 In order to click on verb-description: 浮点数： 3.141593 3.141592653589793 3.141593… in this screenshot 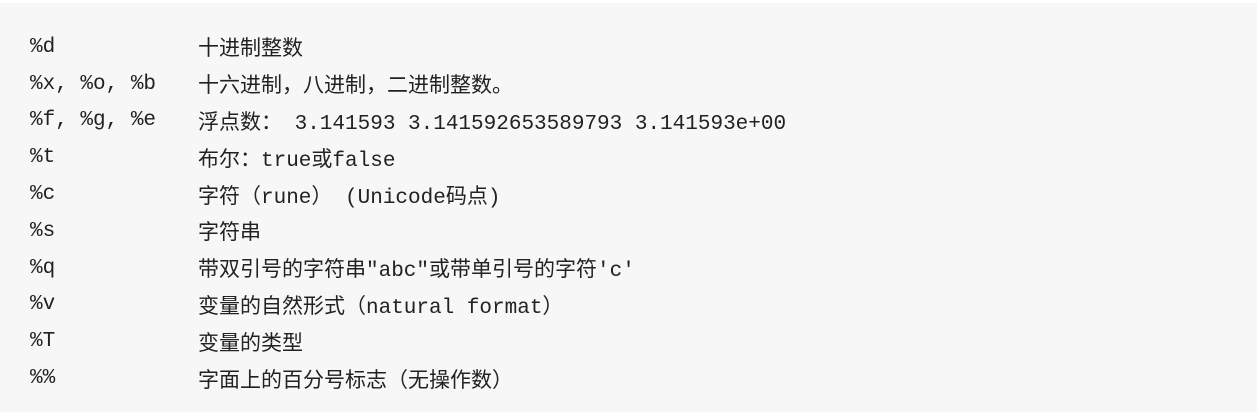, I will do `click(492, 124)`.